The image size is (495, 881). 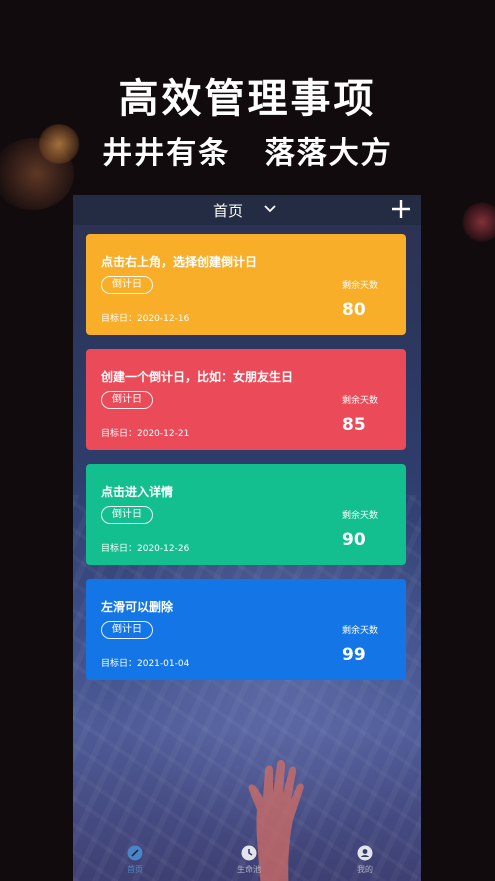 I want to click on chevron-down-icon, so click(x=270, y=209).